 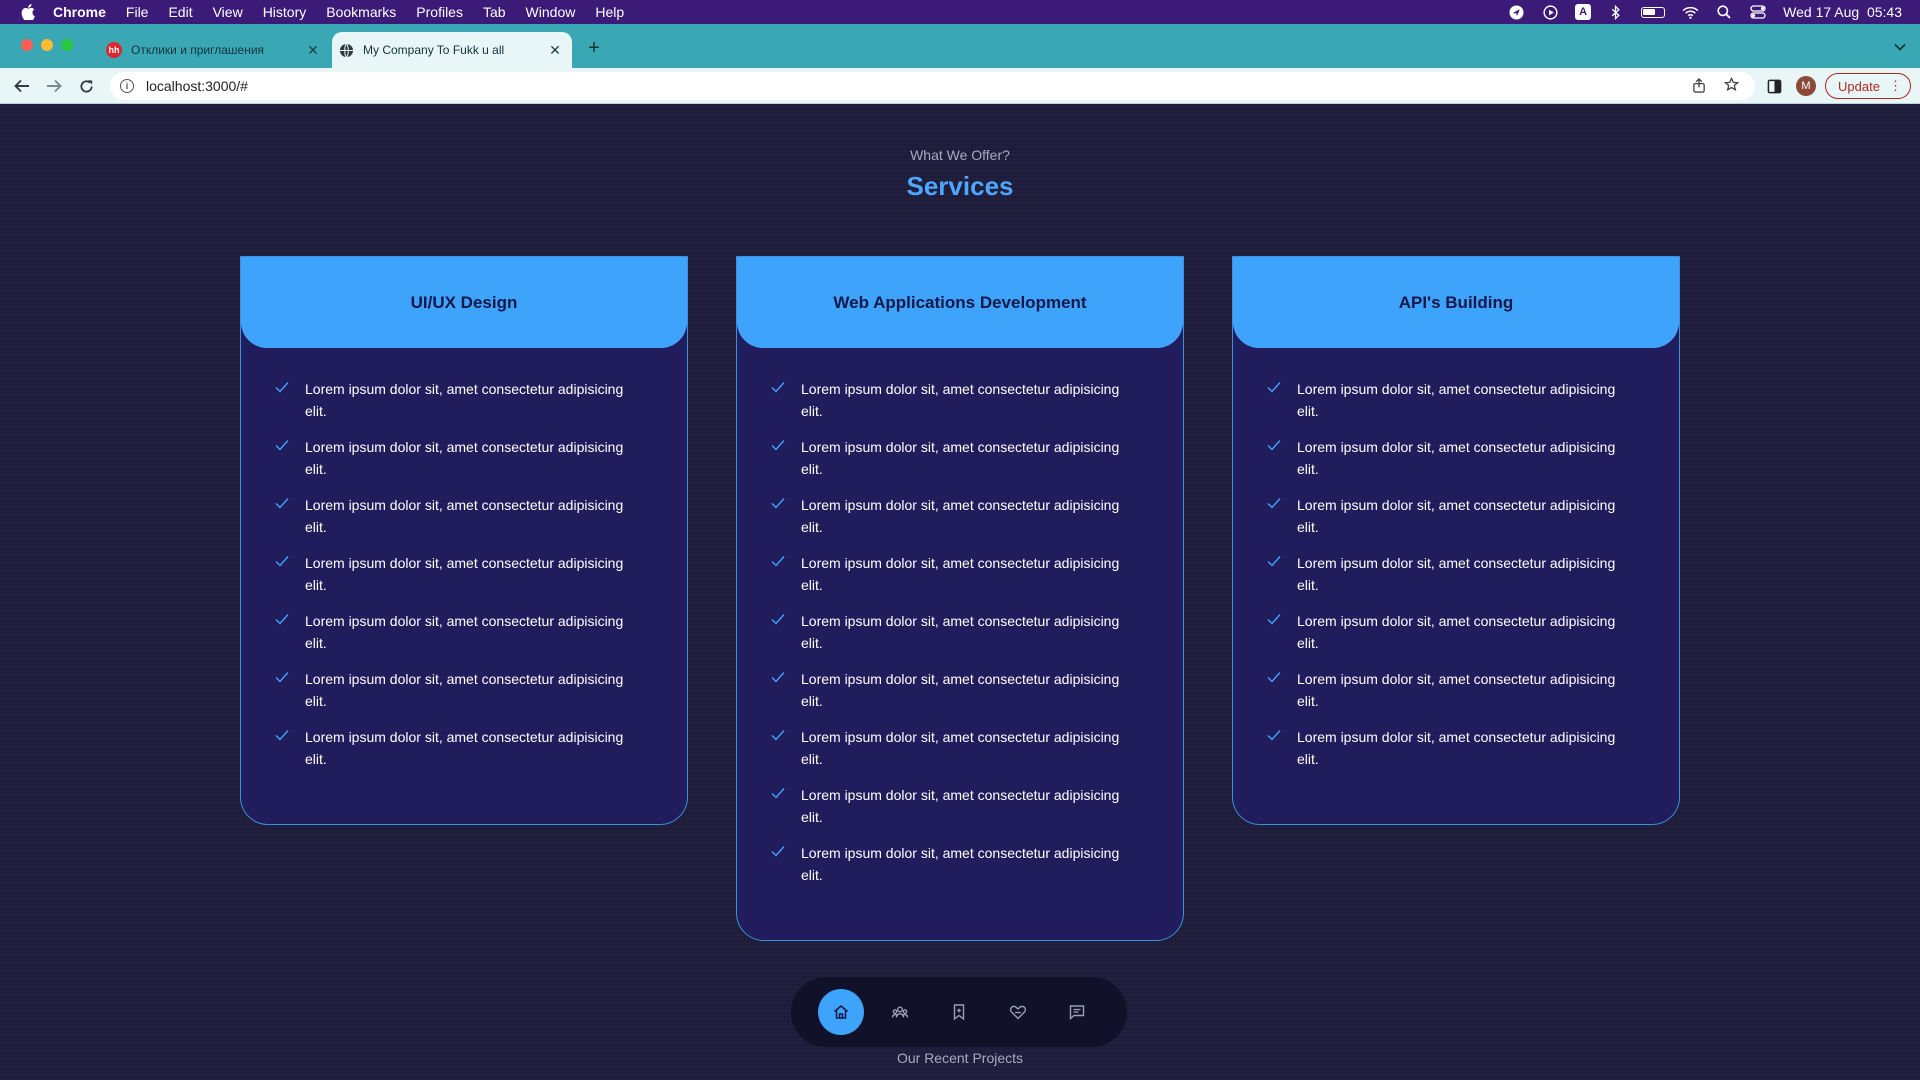 What do you see at coordinates (1758, 12) in the screenshot?
I see `control-center-icon` at bounding box center [1758, 12].